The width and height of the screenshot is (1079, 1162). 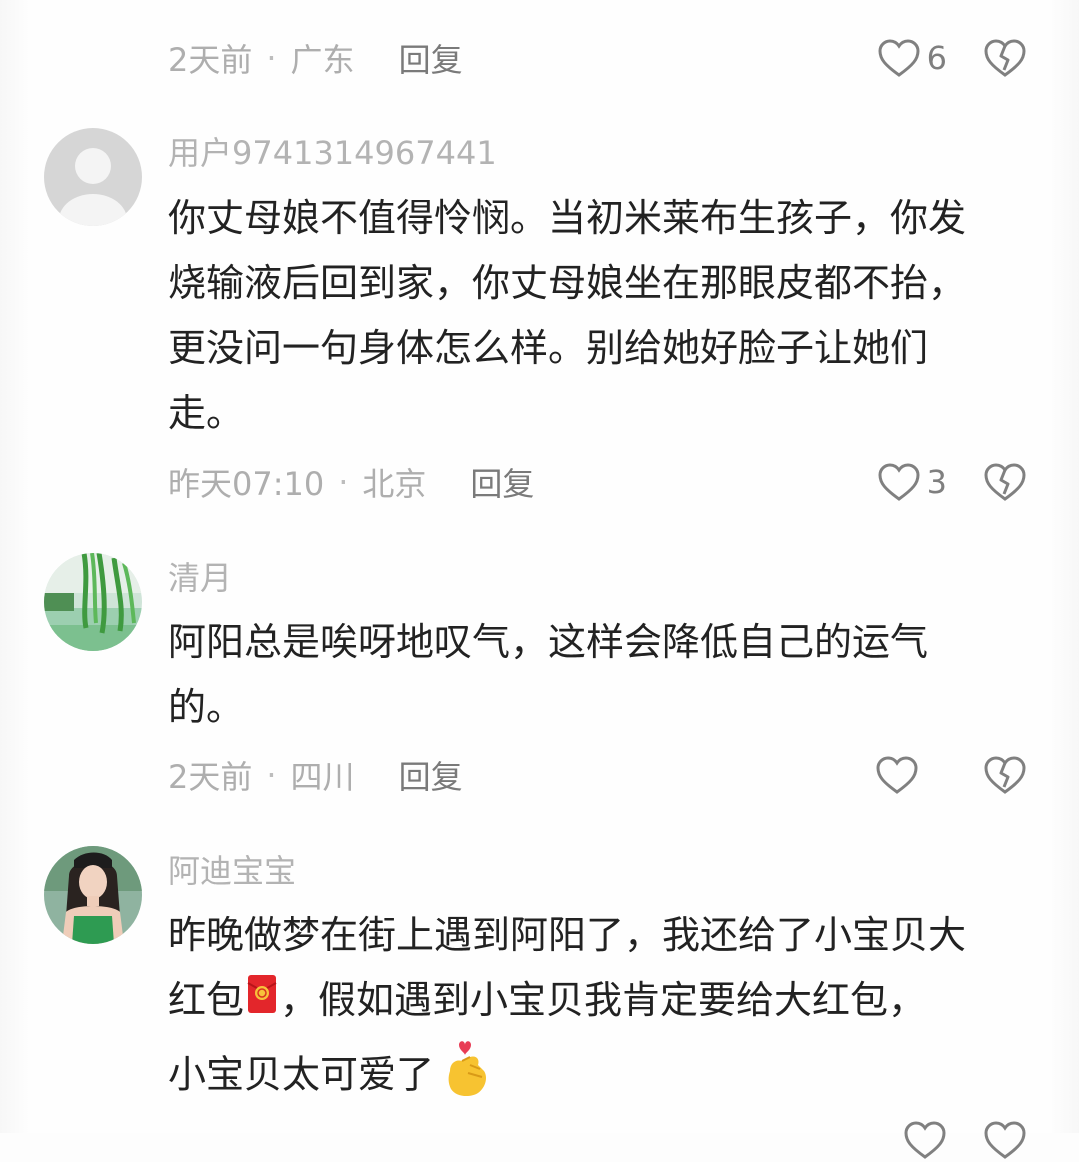 I want to click on woman-green-top-image, so click(x=93, y=895).